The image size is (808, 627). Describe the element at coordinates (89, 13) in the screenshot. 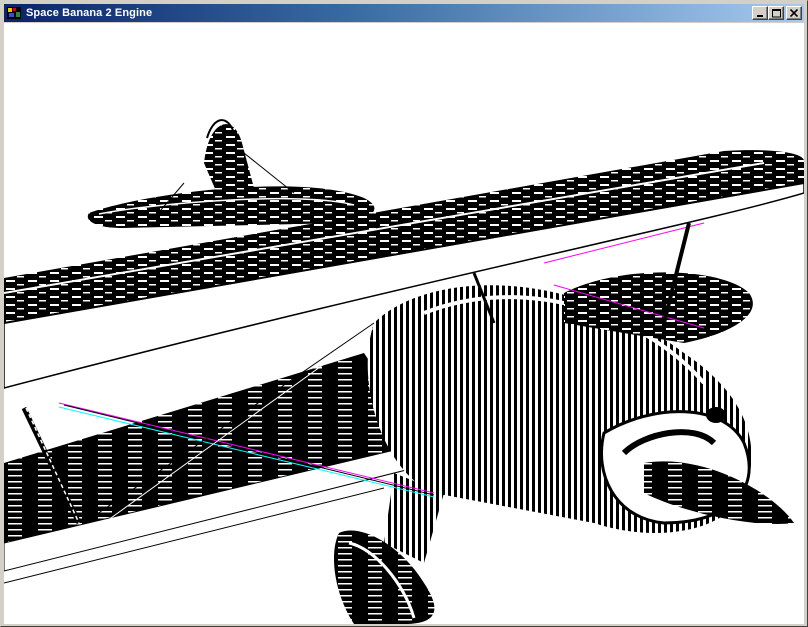

I see `window-title: Space Banana 2 Engine` at that location.